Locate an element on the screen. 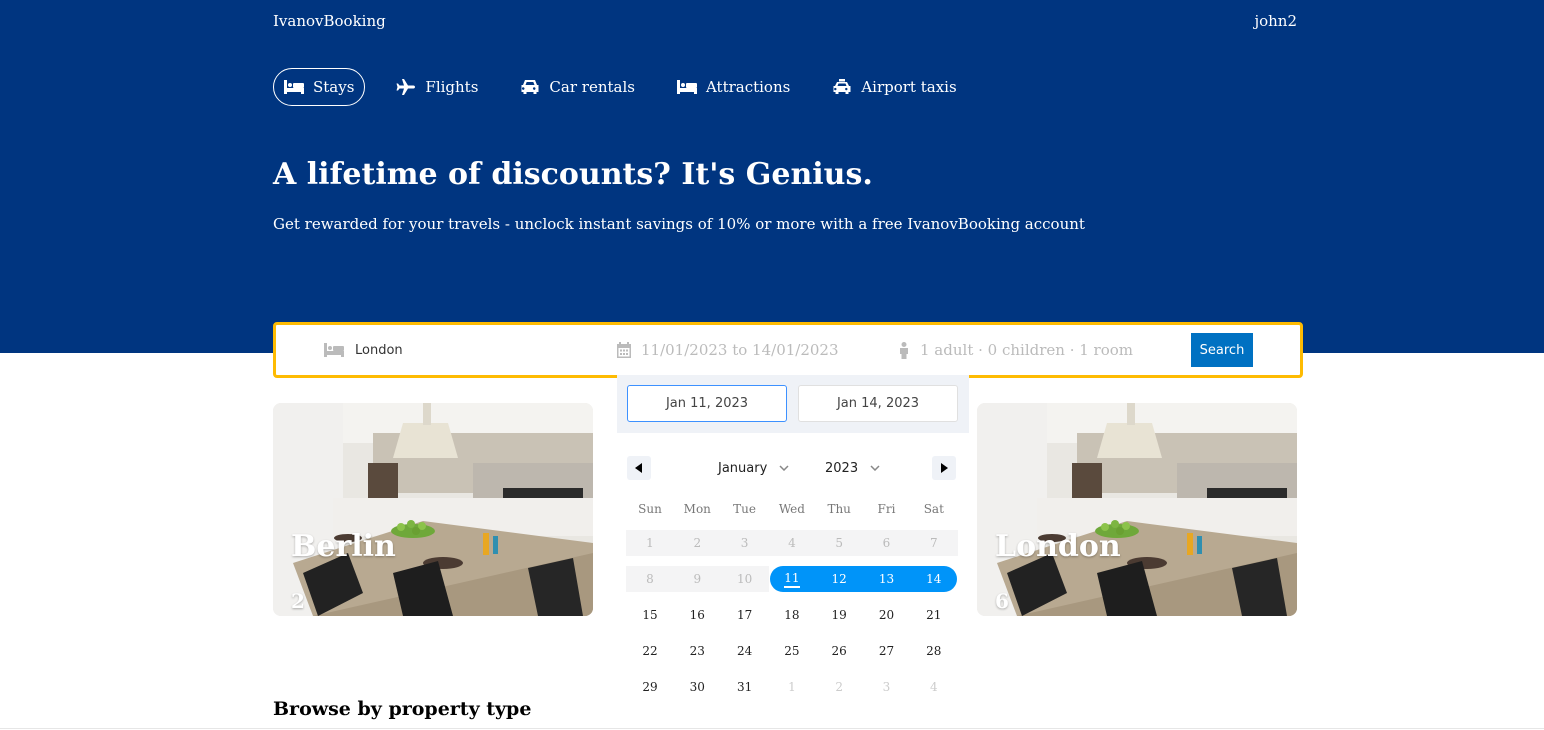 The height and width of the screenshot is (730, 1544). day-number: 8 is located at coordinates (650, 579).